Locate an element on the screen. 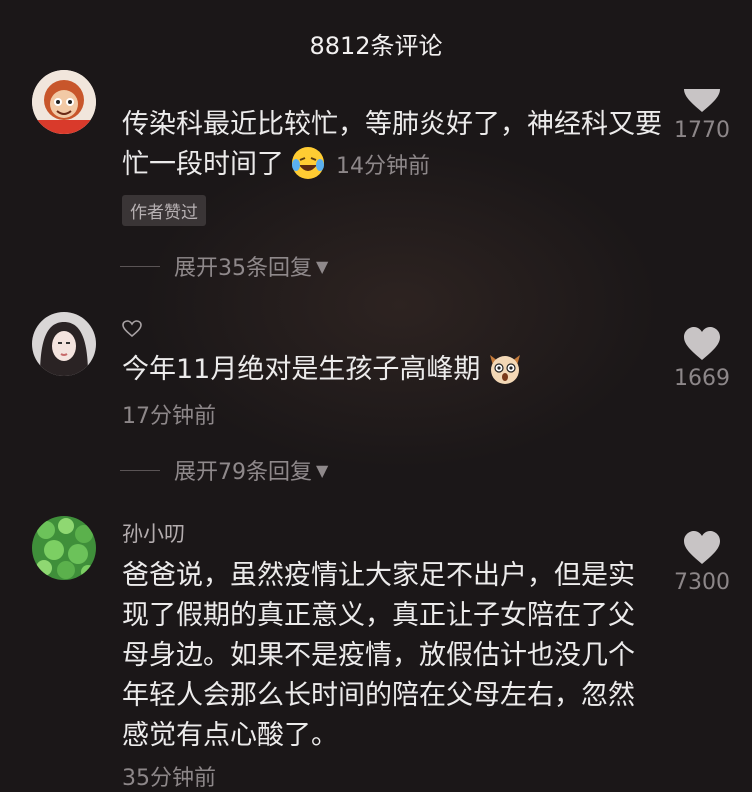 This screenshot has height=792, width=752. comments-count-title: 8812条评论 is located at coordinates (376, 46).